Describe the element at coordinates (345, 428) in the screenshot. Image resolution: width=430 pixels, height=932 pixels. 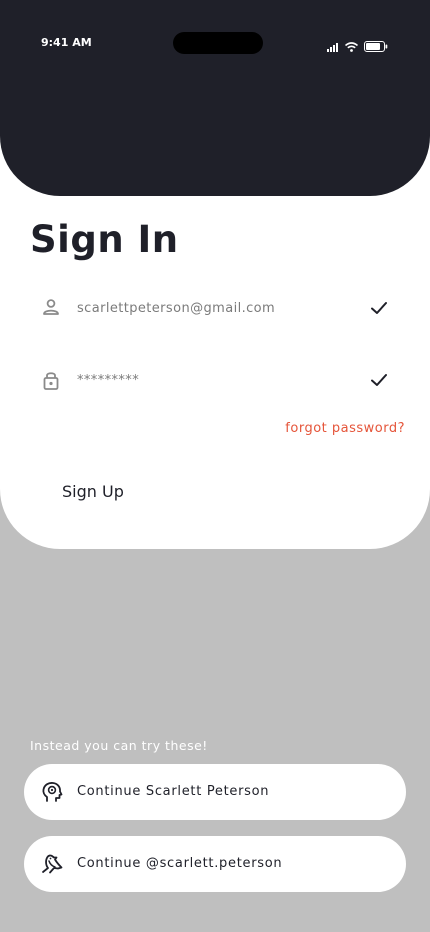
I see `forgot-password-link: forgot password?` at that location.